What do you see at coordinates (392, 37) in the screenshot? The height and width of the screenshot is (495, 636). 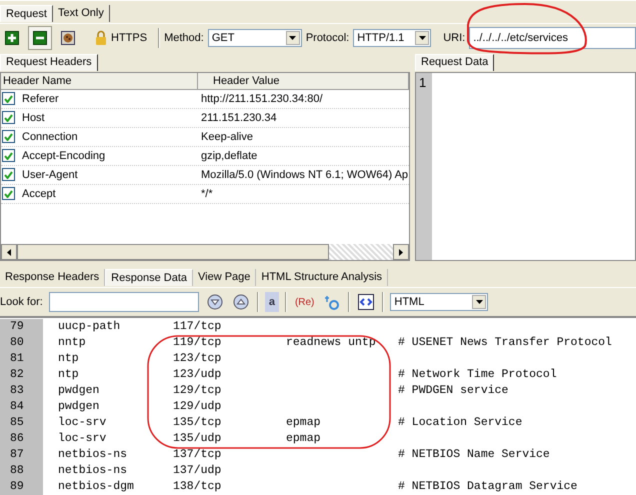 I see `protocol-dropdown: HTTP/1.1` at bounding box center [392, 37].